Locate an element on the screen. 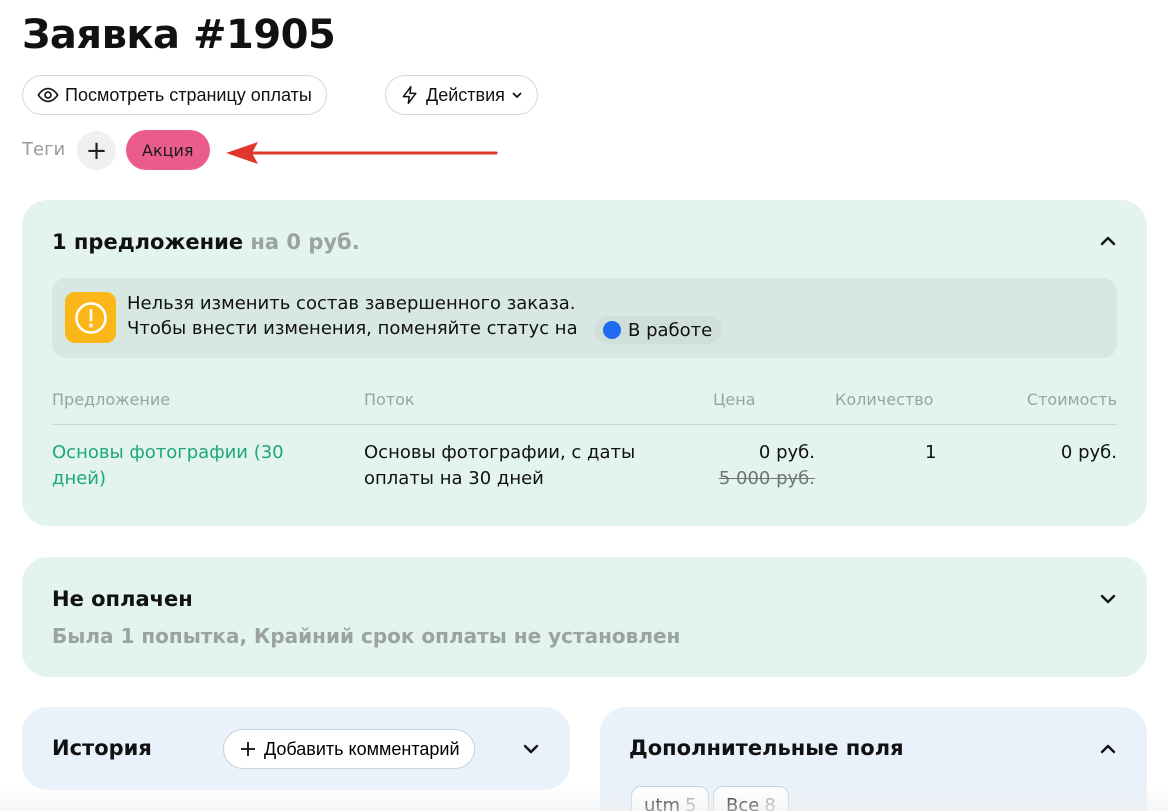 Image resolution: width=1168 pixels, height=811 pixels. extra-fields-title: Дополнительные поля is located at coordinates (766, 748).